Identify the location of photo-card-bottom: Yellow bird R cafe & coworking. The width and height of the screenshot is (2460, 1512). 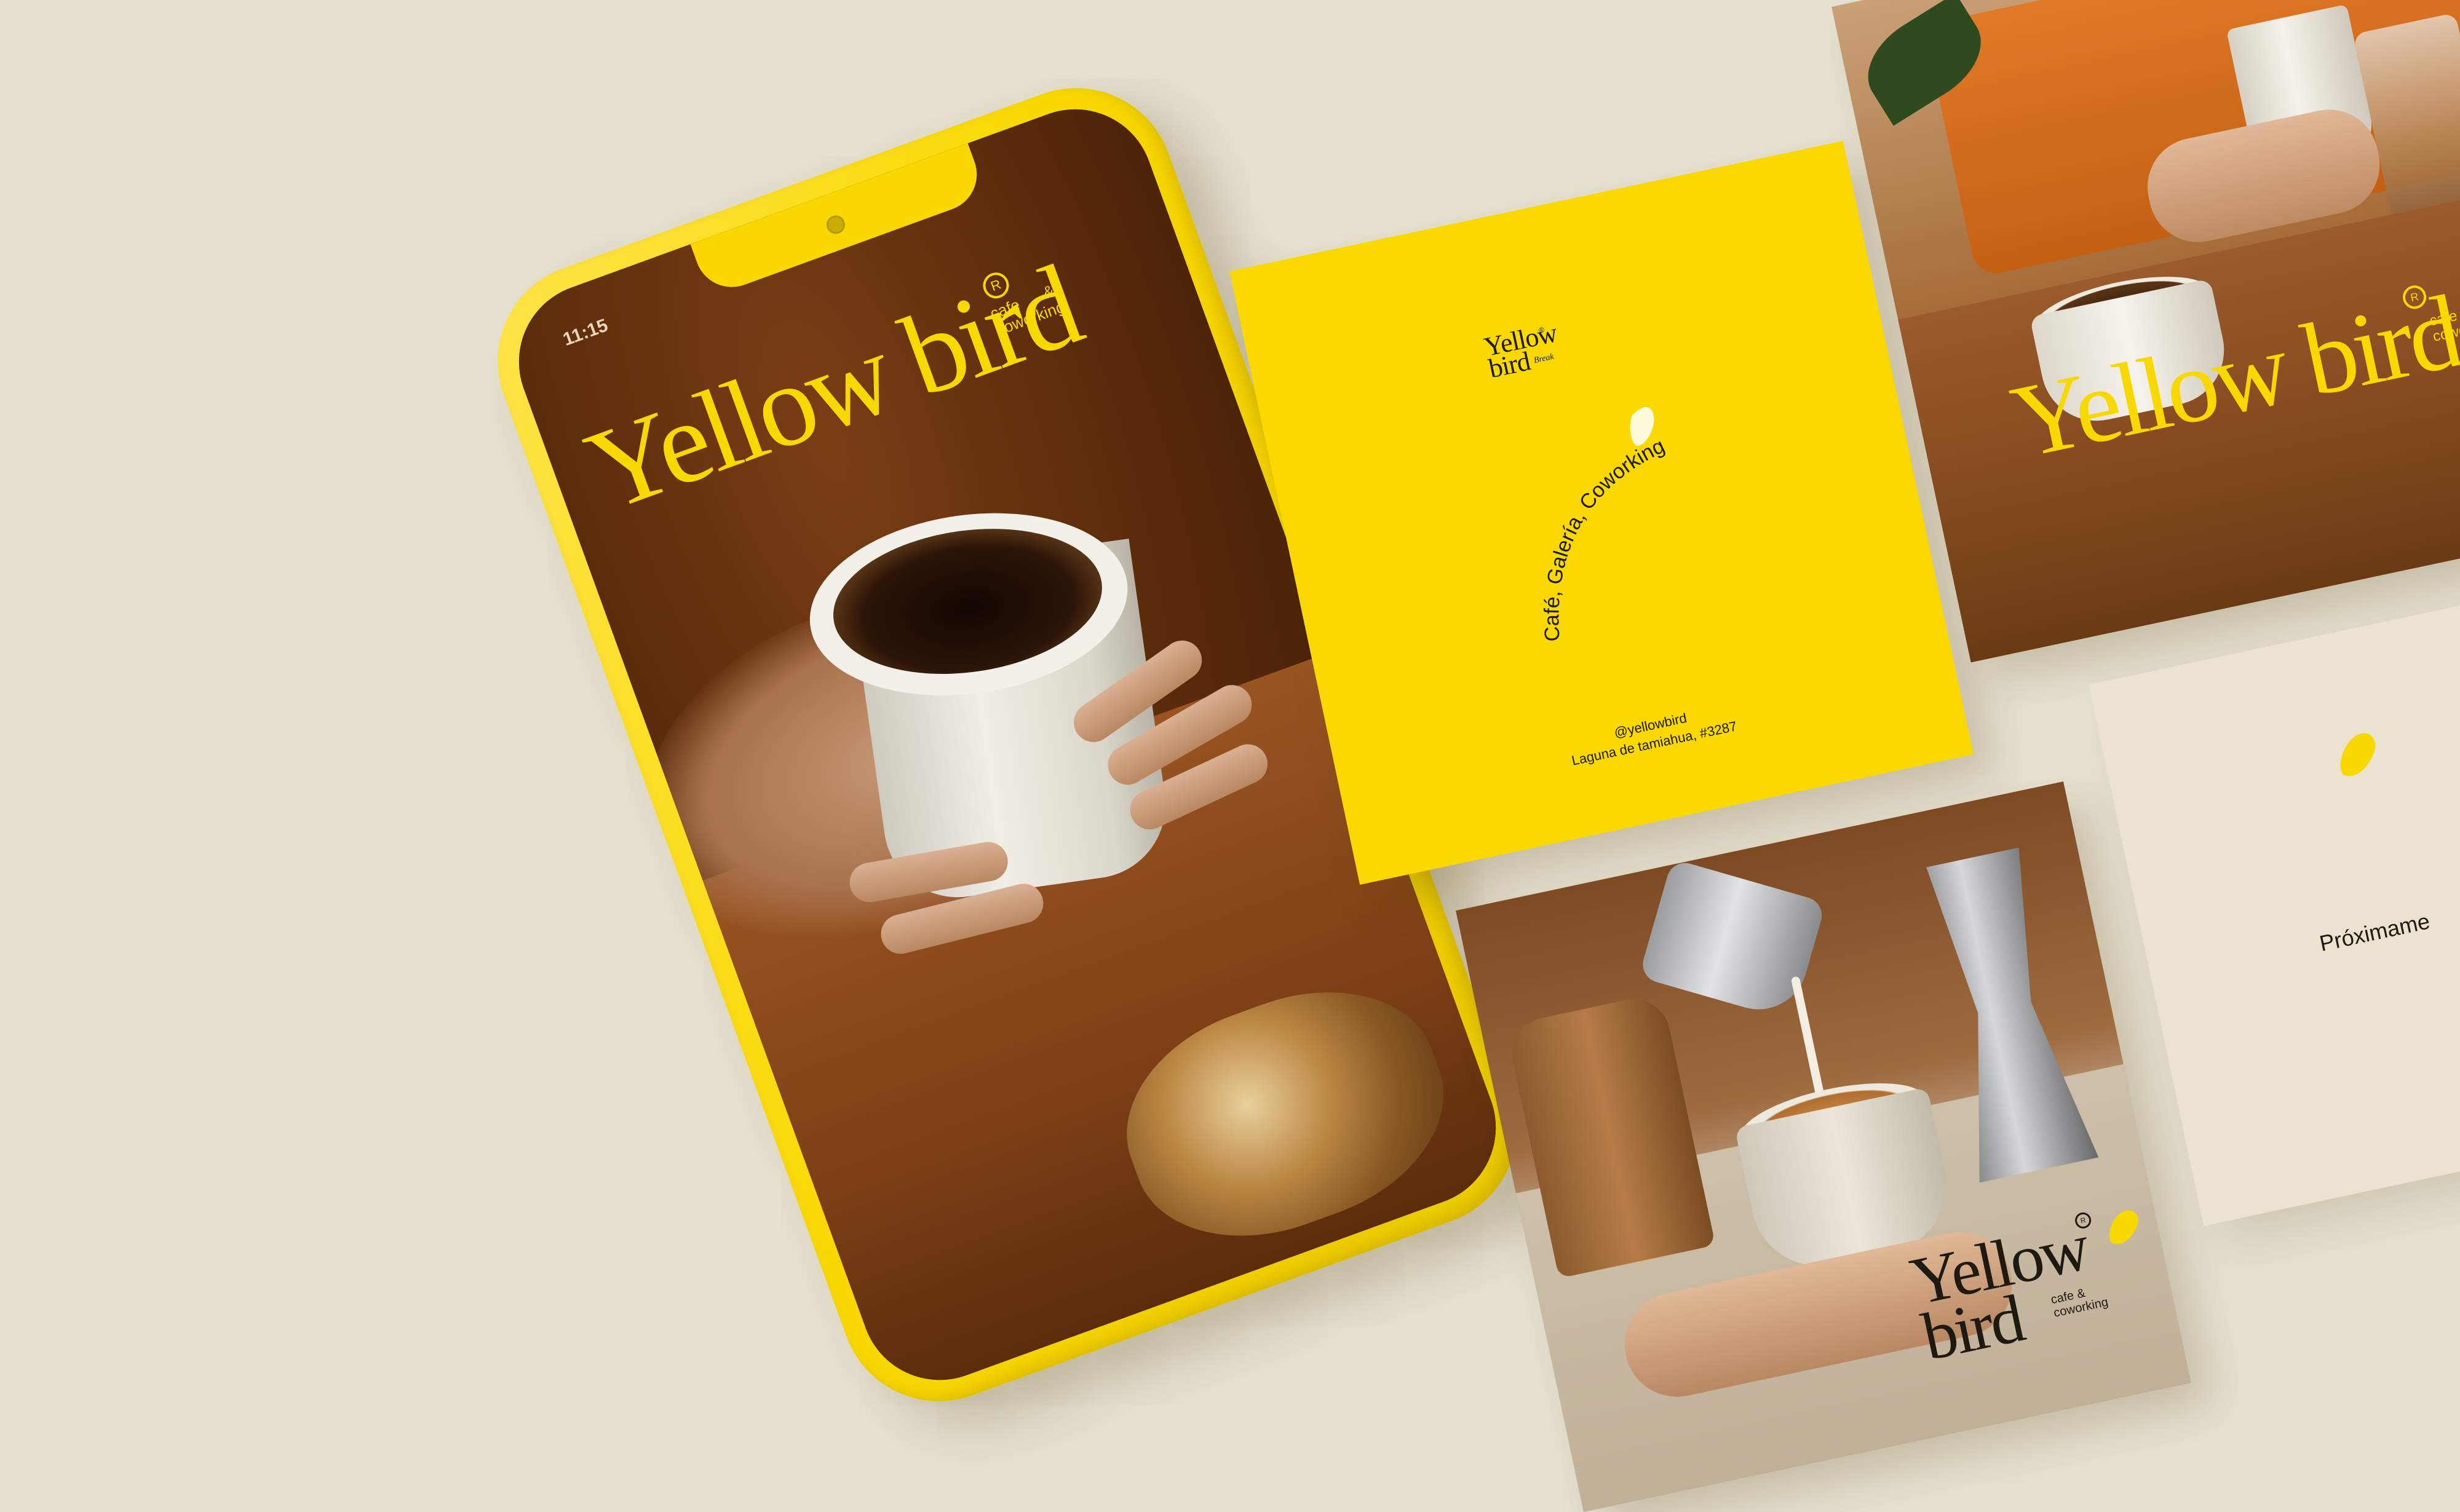
(1823, 1146).